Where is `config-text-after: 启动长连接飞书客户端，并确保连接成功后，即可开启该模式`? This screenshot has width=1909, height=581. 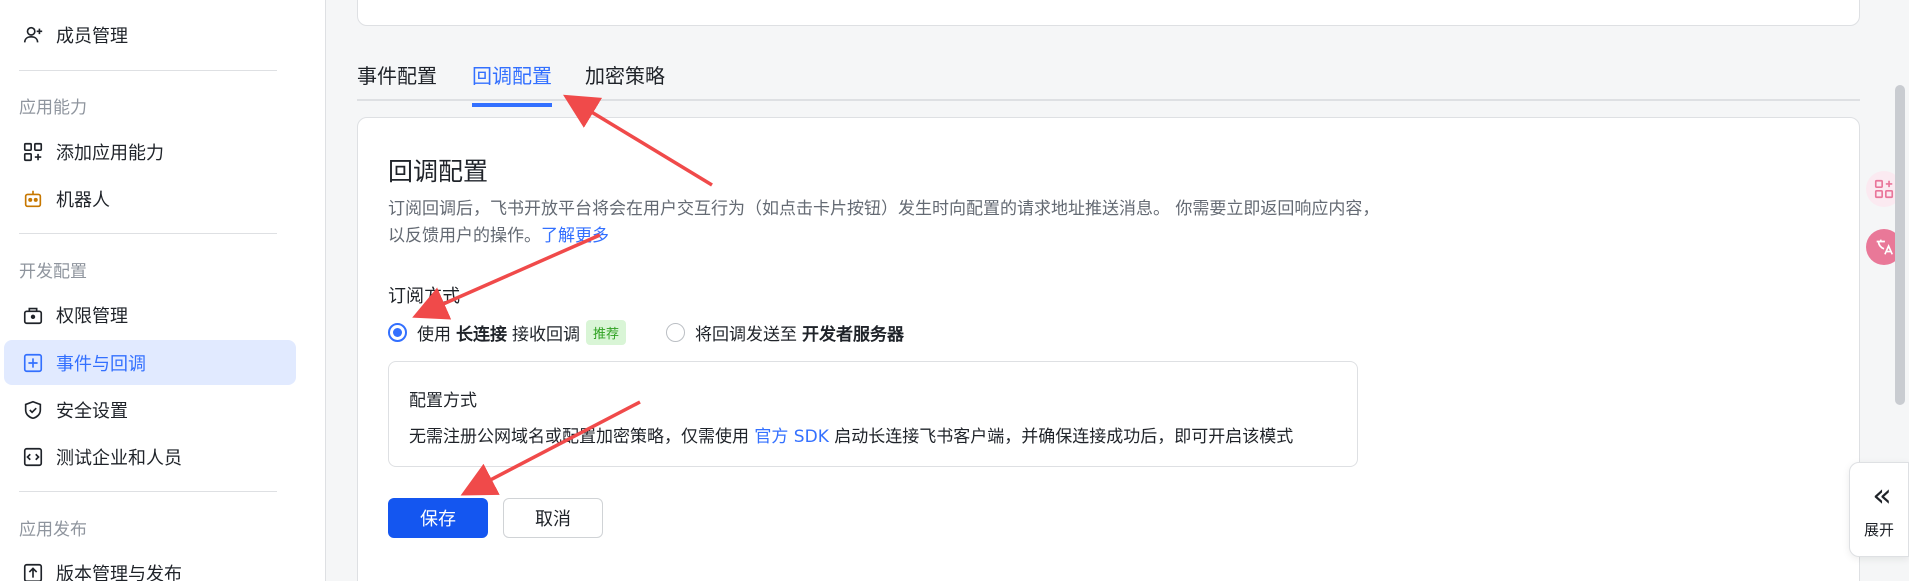
config-text-after: 启动长连接飞书客户端，并确保连接成功后，即可开启该模式 is located at coordinates (1064, 437).